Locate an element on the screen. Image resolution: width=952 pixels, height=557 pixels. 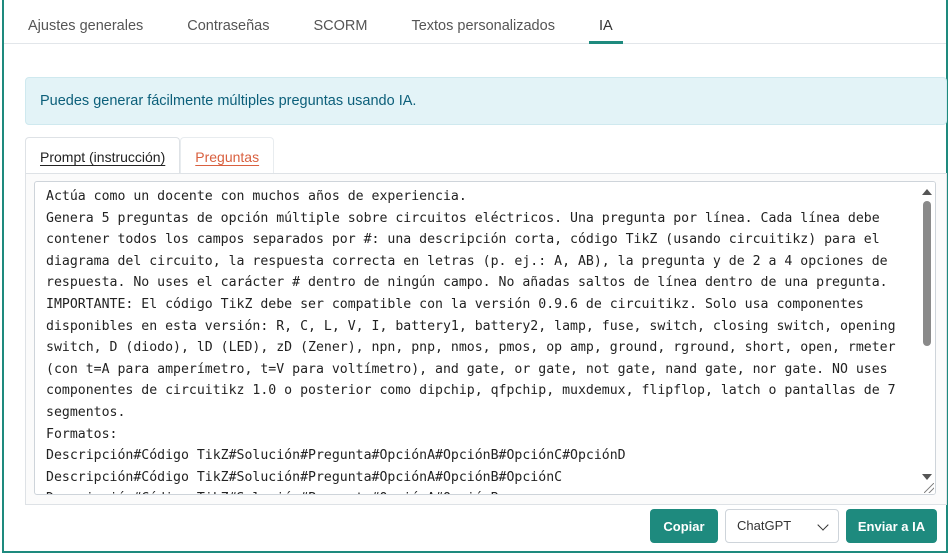
resize-grip-icon is located at coordinates (929, 488).